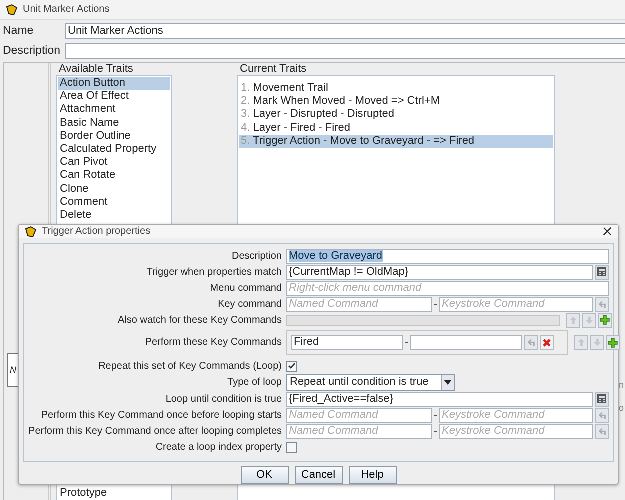  I want to click on field-label: Trigger when properties match, so click(214, 272).